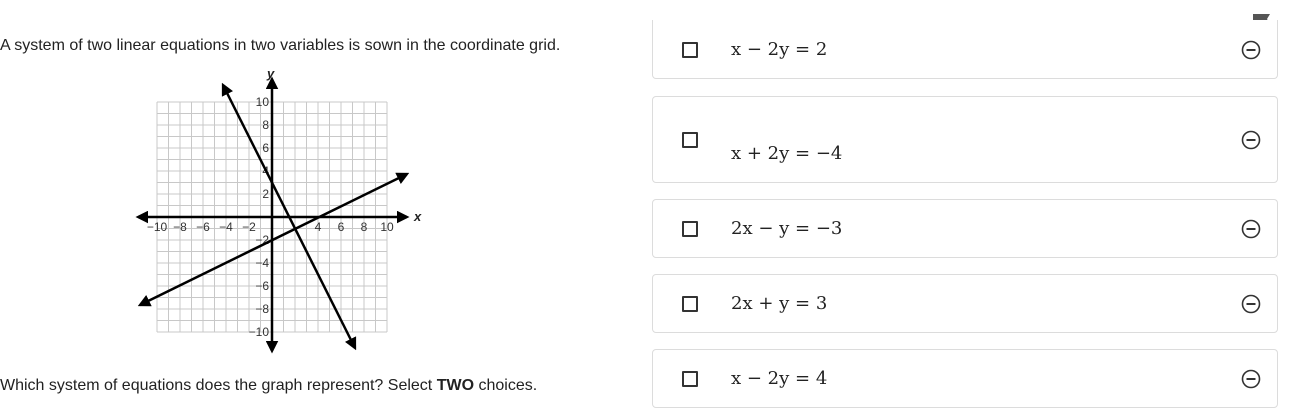 The image size is (1310, 415). I want to click on x-tick-label: −2, so click(249, 227).